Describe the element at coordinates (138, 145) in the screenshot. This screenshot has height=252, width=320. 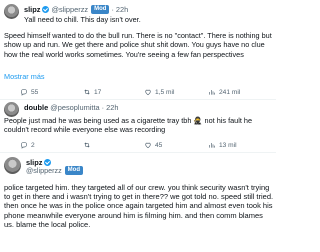
I see `tweet-actions: 2 45 13 mil` at that location.